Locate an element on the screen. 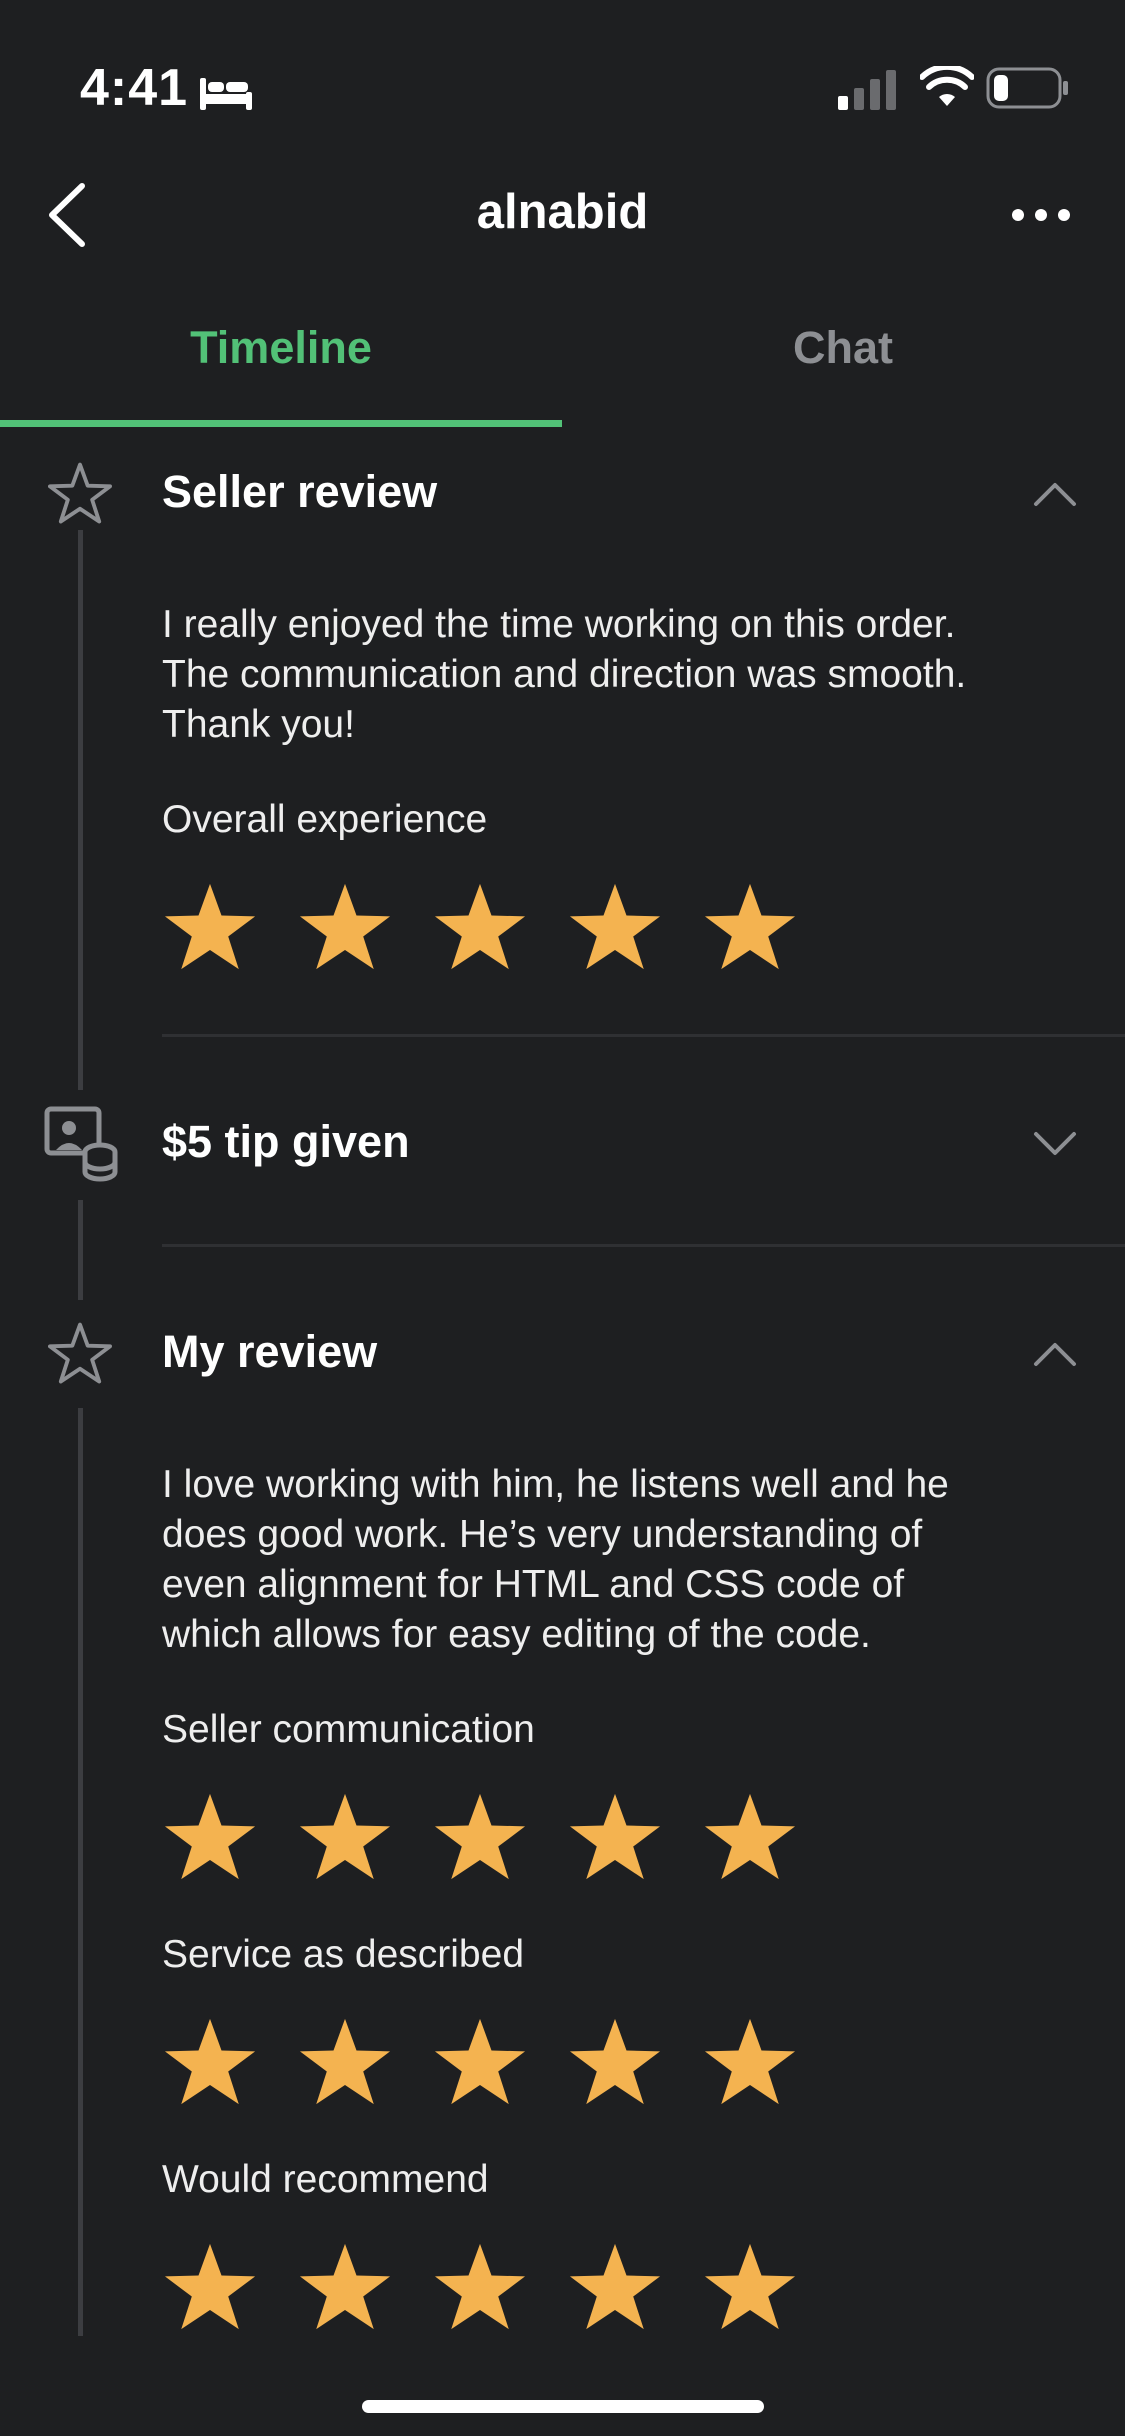 This screenshot has height=2436, width=1125. overall-experience-rating is located at coordinates (499, 925).